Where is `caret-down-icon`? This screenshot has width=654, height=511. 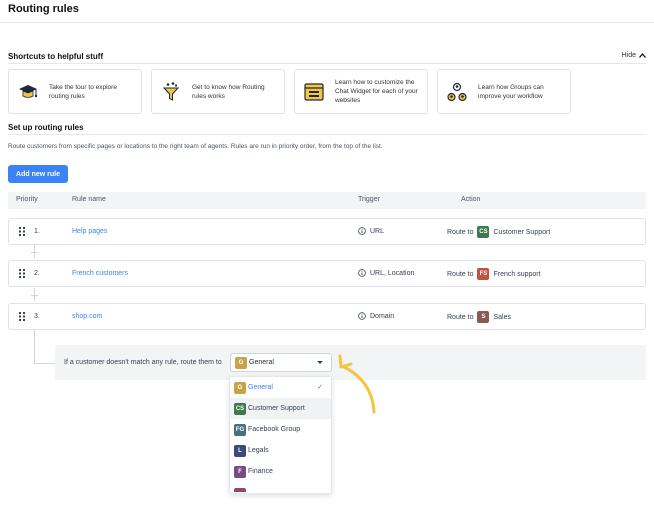
caret-down-icon is located at coordinates (320, 362).